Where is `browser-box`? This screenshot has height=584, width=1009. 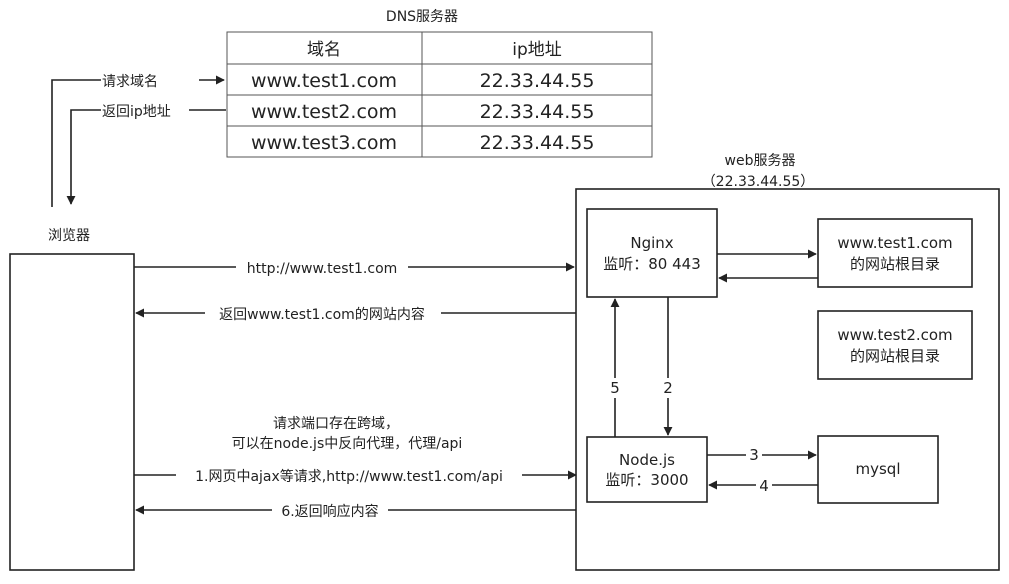
browser-box is located at coordinates (72, 412).